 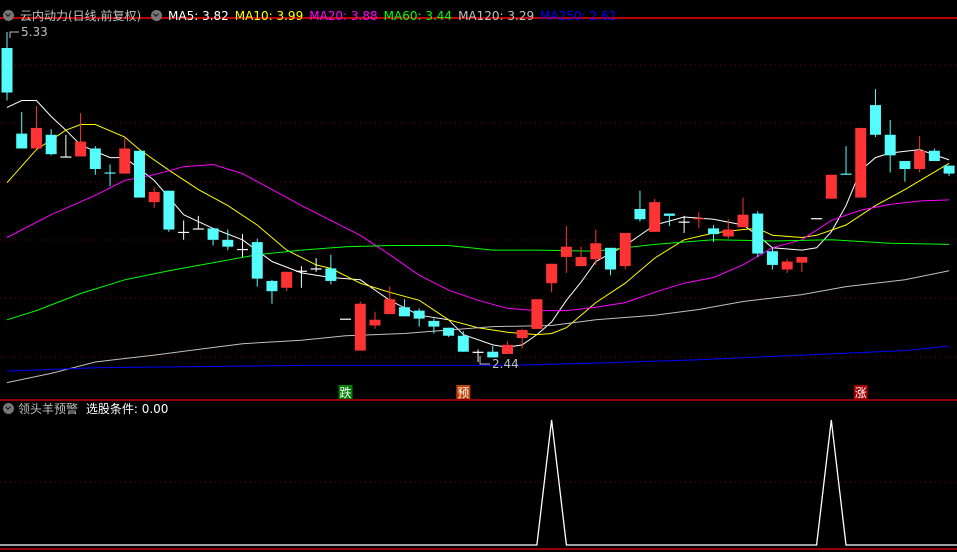 What do you see at coordinates (861, 392) in the screenshot?
I see `signal-label: 涨` at bounding box center [861, 392].